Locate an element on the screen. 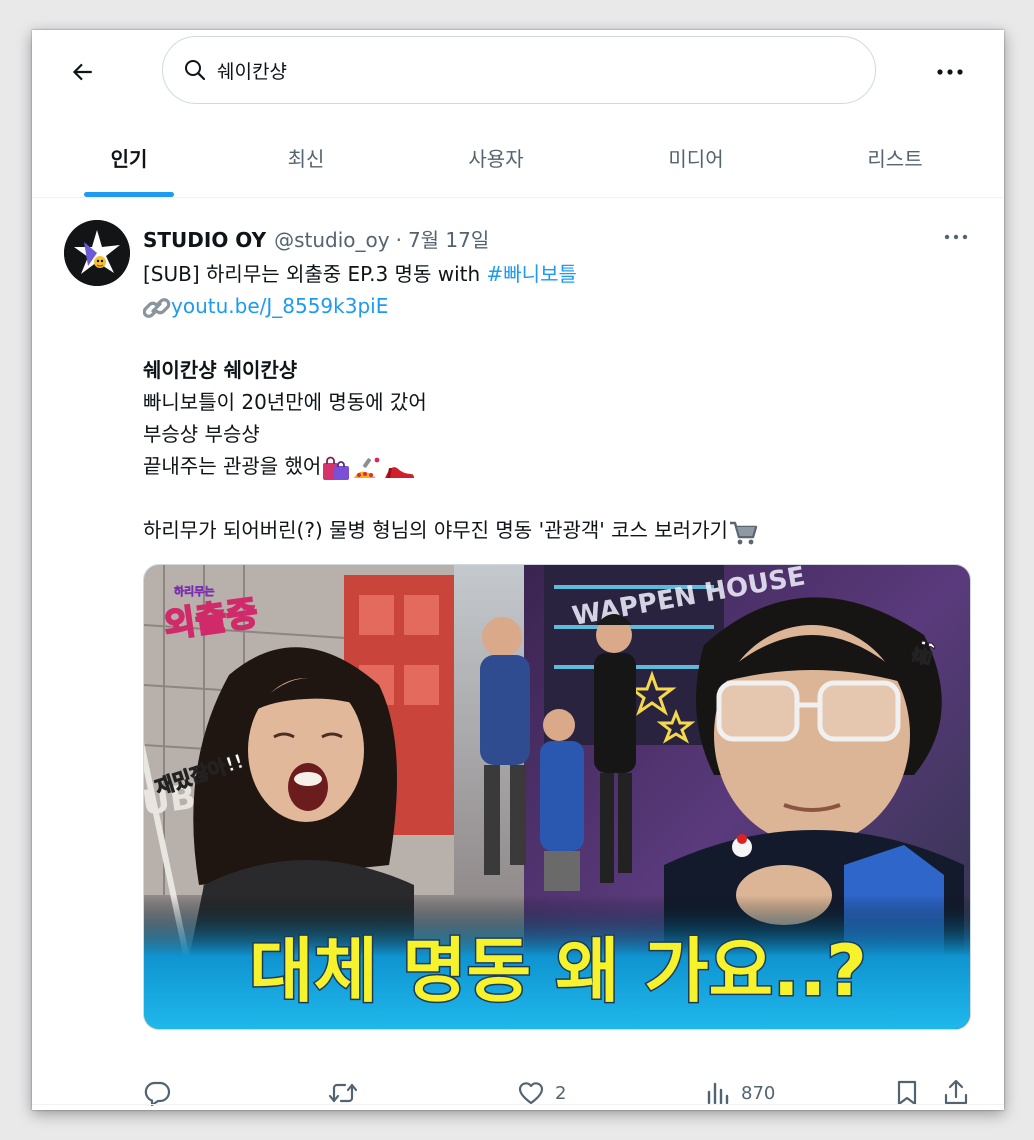 The image size is (1034, 1140). back-button is located at coordinates (82, 72).